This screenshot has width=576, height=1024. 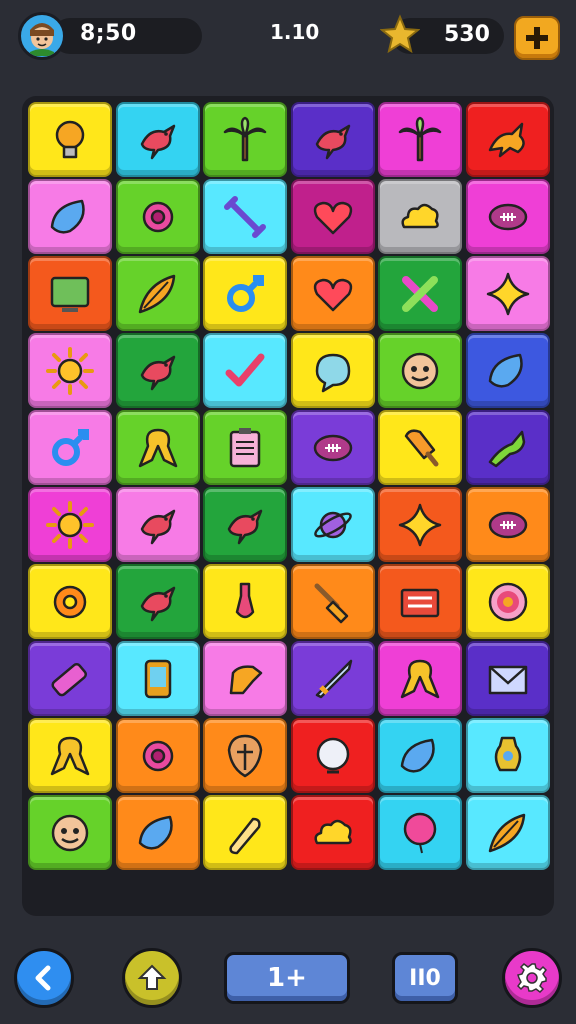 I want to click on heart-icon, so click(x=332, y=294).